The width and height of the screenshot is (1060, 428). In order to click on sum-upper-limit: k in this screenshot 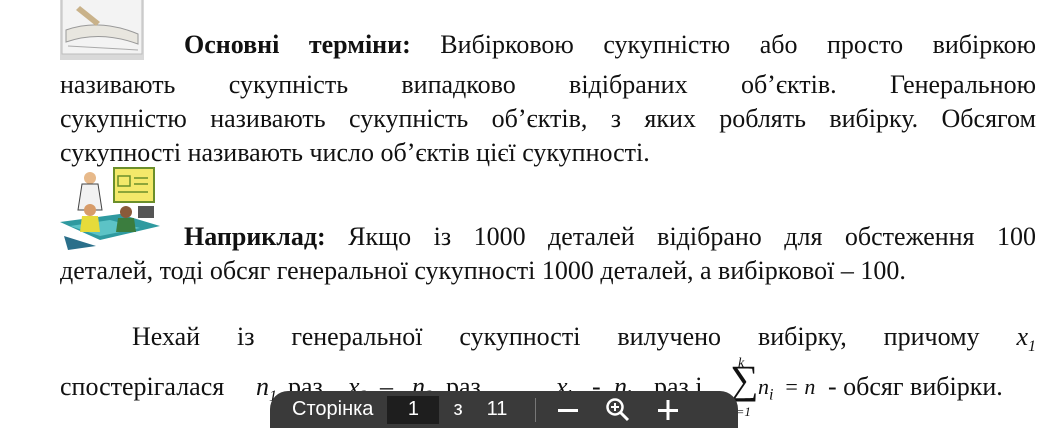, I will do `click(741, 363)`.